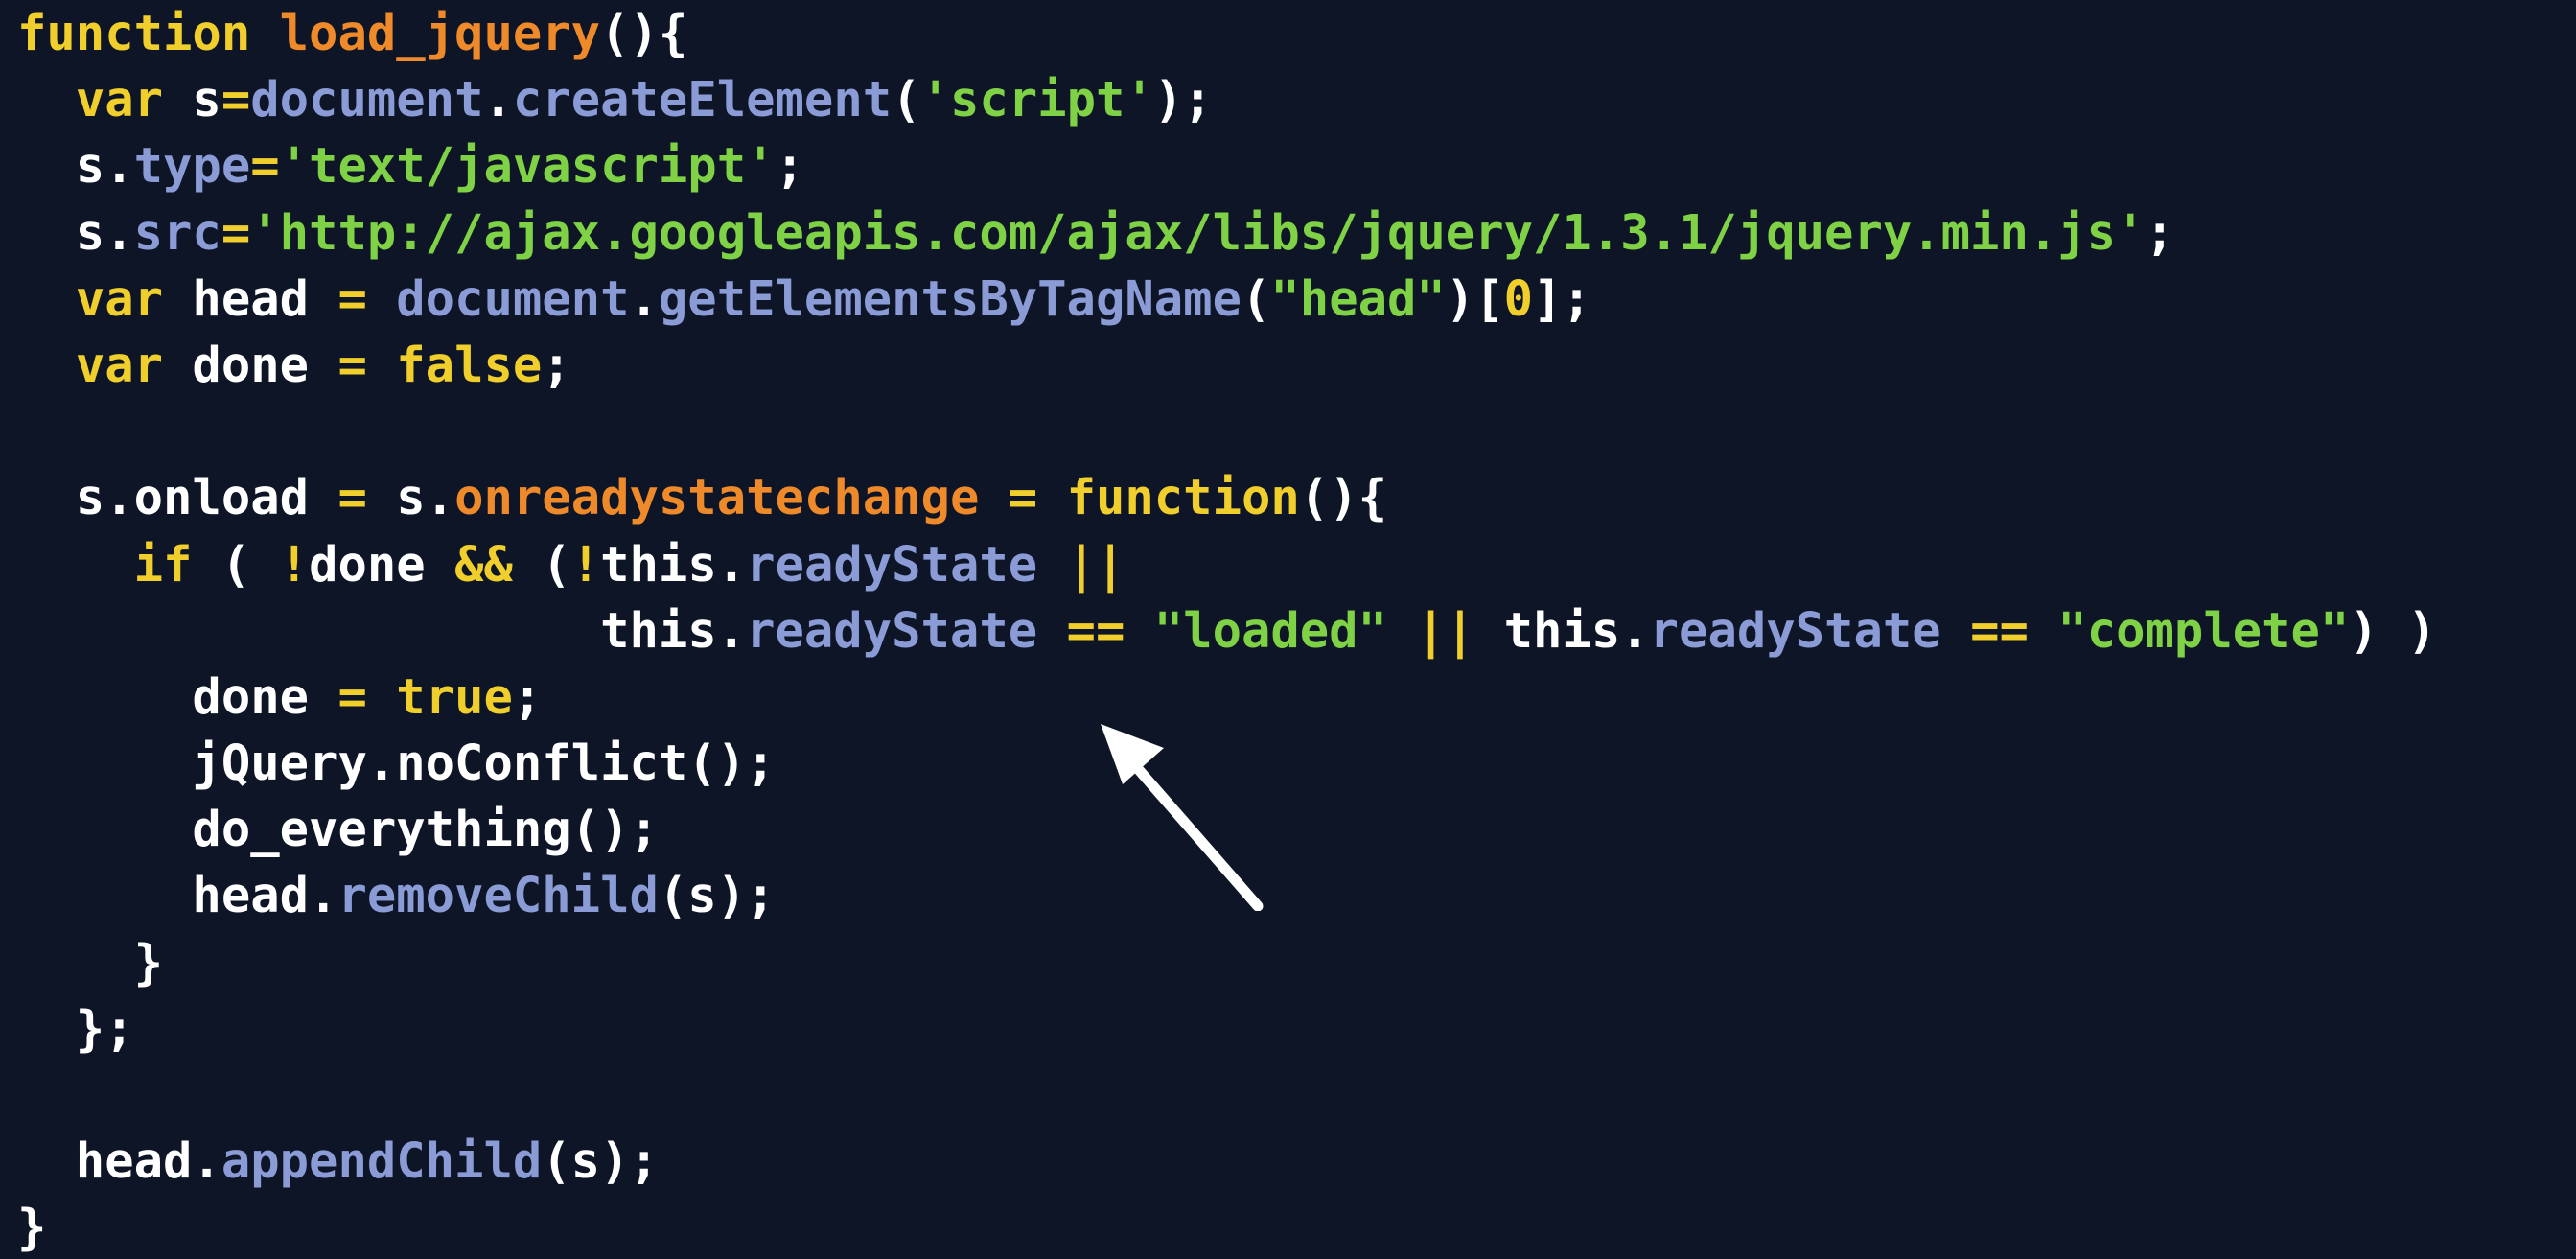  Describe the element at coordinates (295, 564) in the screenshot. I see `code-token: !` at that location.